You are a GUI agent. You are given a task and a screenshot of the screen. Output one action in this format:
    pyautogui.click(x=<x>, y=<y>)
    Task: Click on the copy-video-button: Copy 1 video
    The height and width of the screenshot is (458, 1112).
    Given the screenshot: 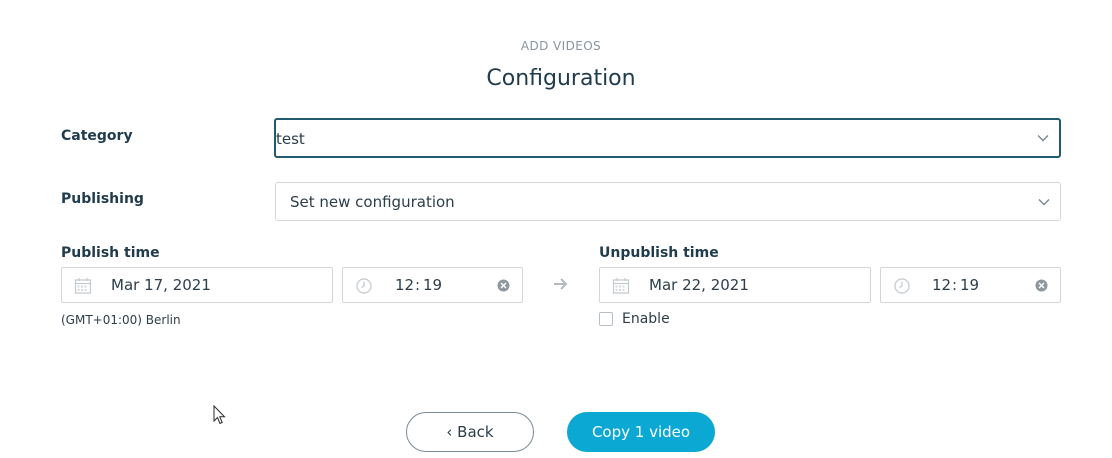 What is the action you would take?
    pyautogui.click(x=641, y=432)
    